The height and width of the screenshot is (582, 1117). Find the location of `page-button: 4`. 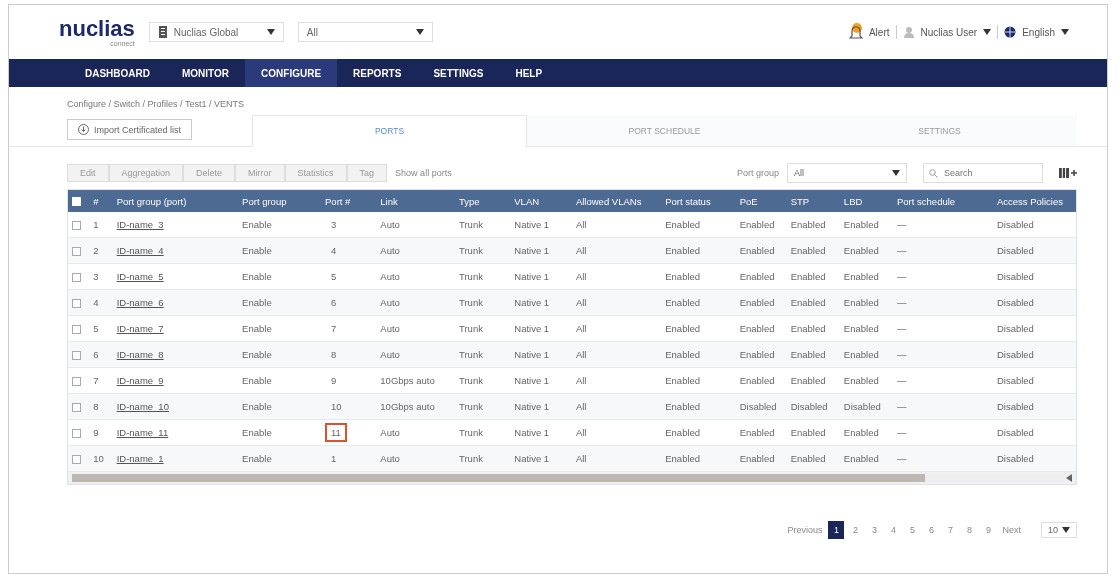

page-button: 4 is located at coordinates (893, 530).